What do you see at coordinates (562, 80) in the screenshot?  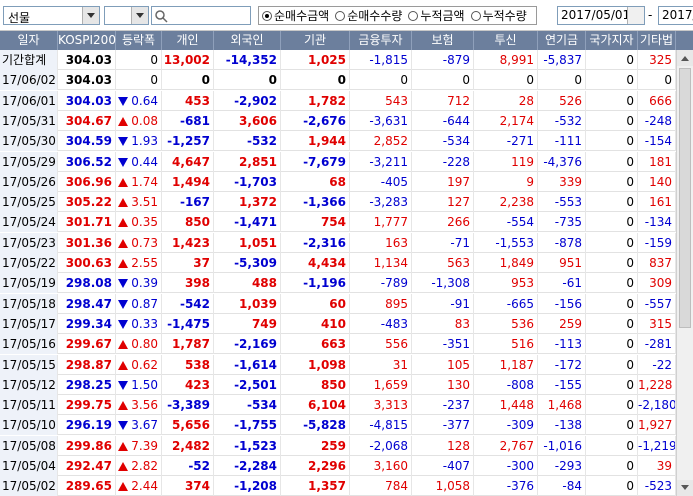 I see `col-pension-cell: 0` at bounding box center [562, 80].